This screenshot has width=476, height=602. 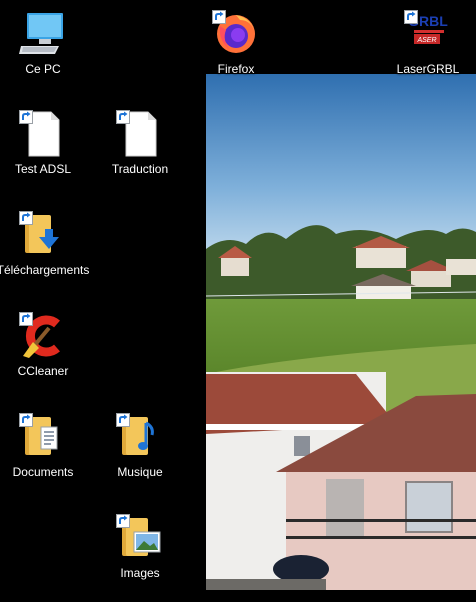 I want to click on desktop-icon-images: Images, so click(x=140, y=556).